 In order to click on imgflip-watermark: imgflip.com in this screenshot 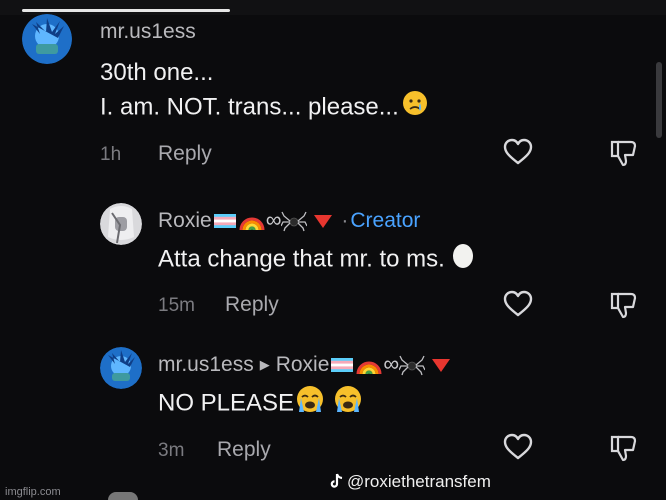, I will do `click(33, 492)`.